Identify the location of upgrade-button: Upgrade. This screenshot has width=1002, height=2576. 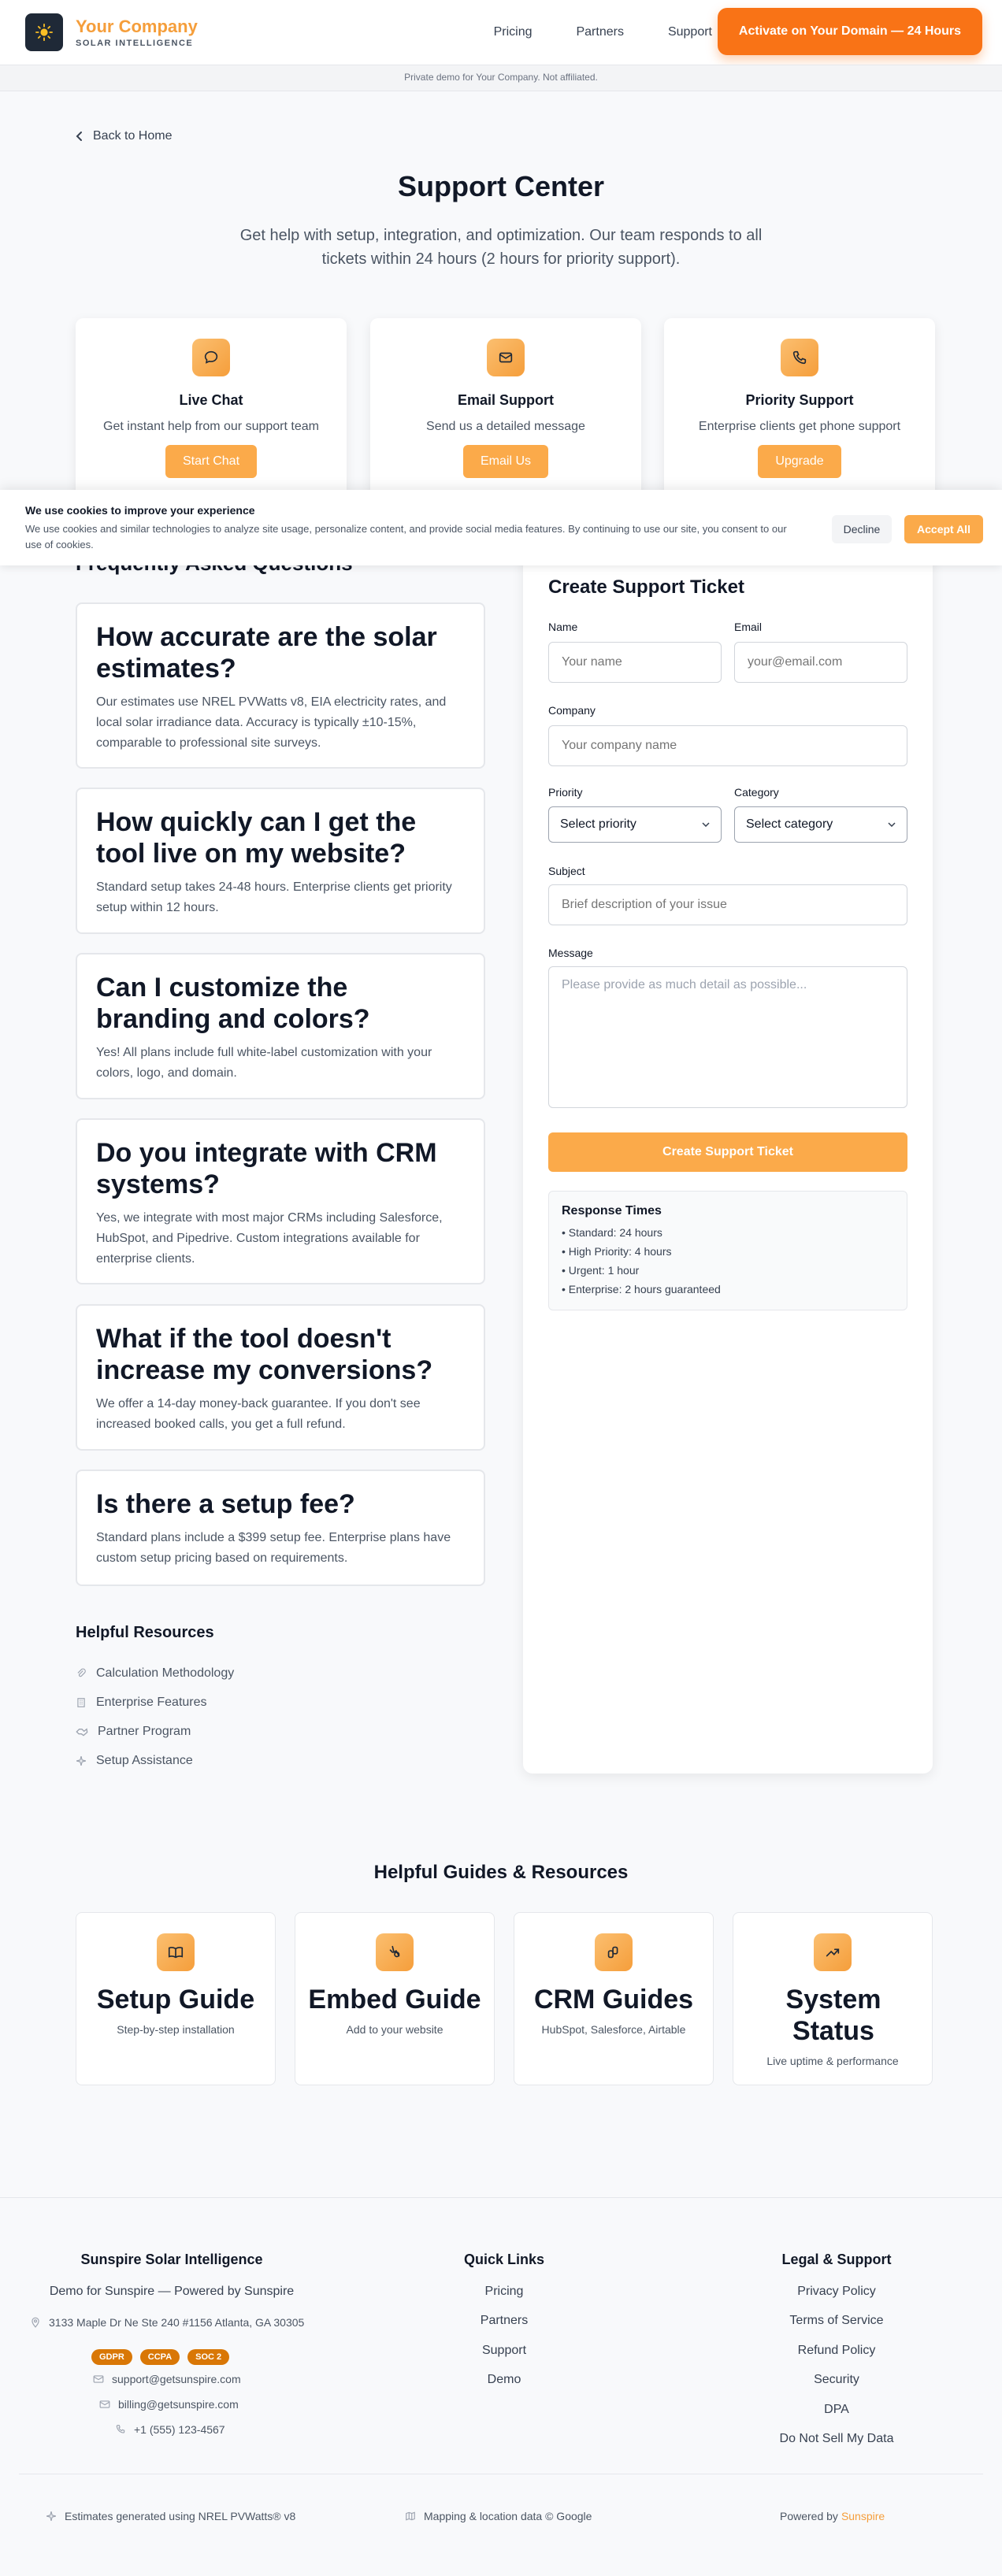
(799, 461).